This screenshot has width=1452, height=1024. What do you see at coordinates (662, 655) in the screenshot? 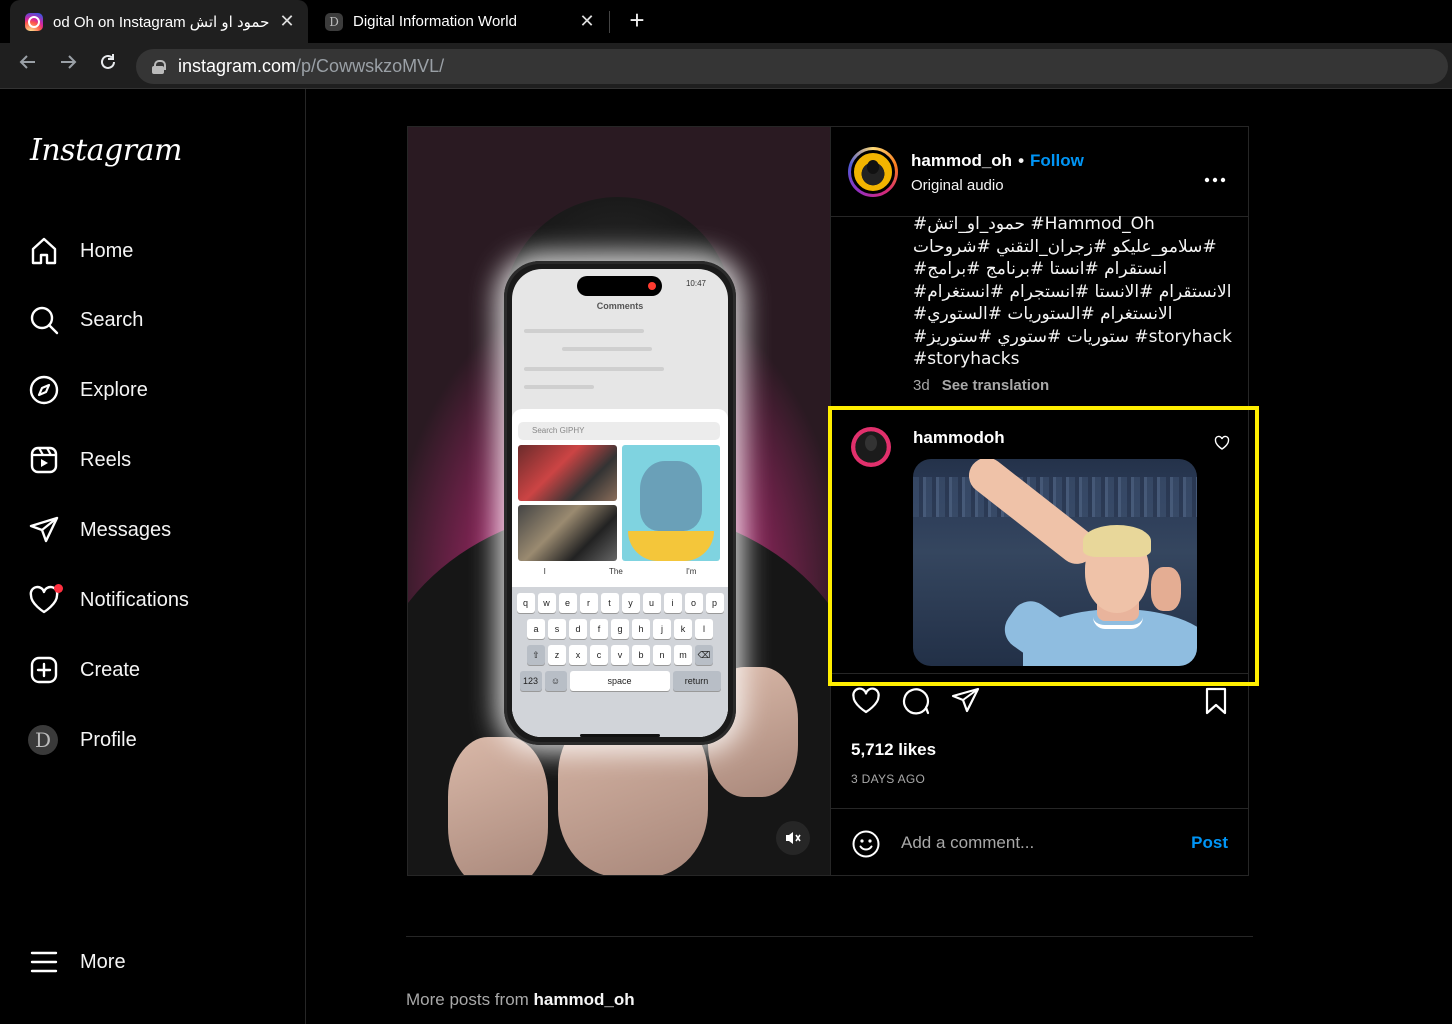
I see `keyboard-key: n` at bounding box center [662, 655].